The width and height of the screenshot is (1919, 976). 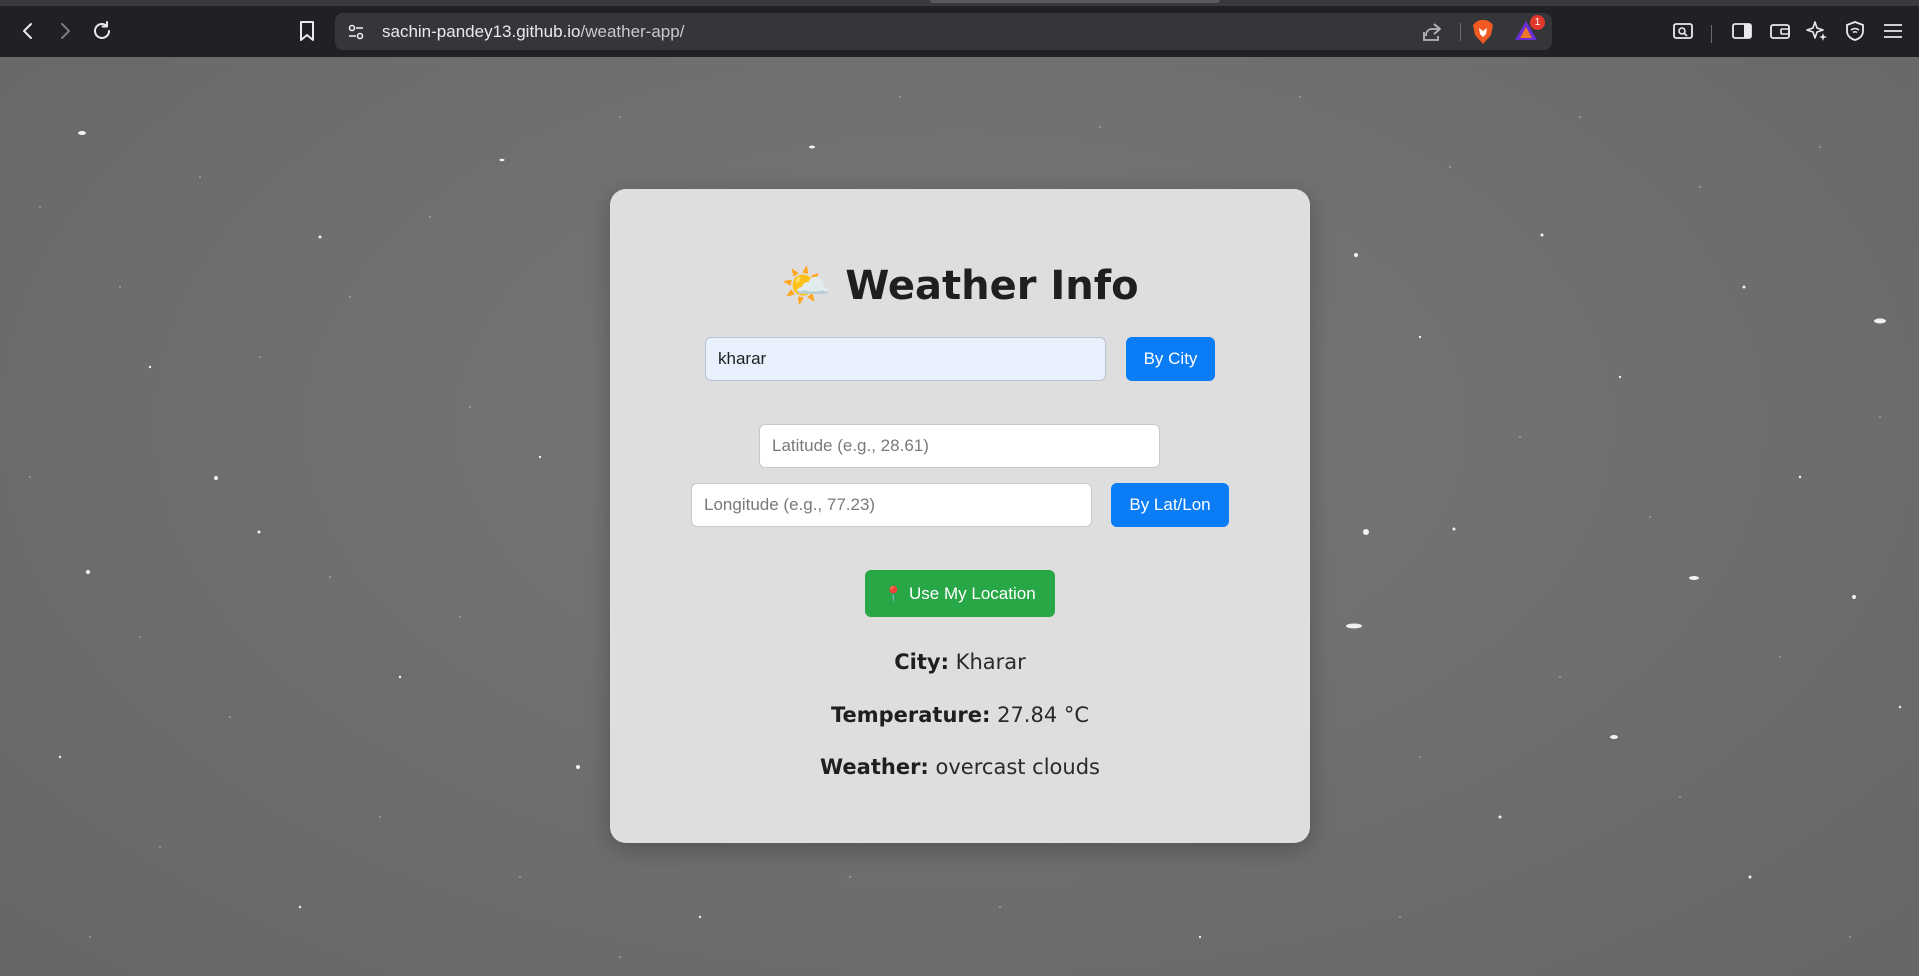 What do you see at coordinates (1043, 715) in the screenshot?
I see `temperature-value: 27.84 °C` at bounding box center [1043, 715].